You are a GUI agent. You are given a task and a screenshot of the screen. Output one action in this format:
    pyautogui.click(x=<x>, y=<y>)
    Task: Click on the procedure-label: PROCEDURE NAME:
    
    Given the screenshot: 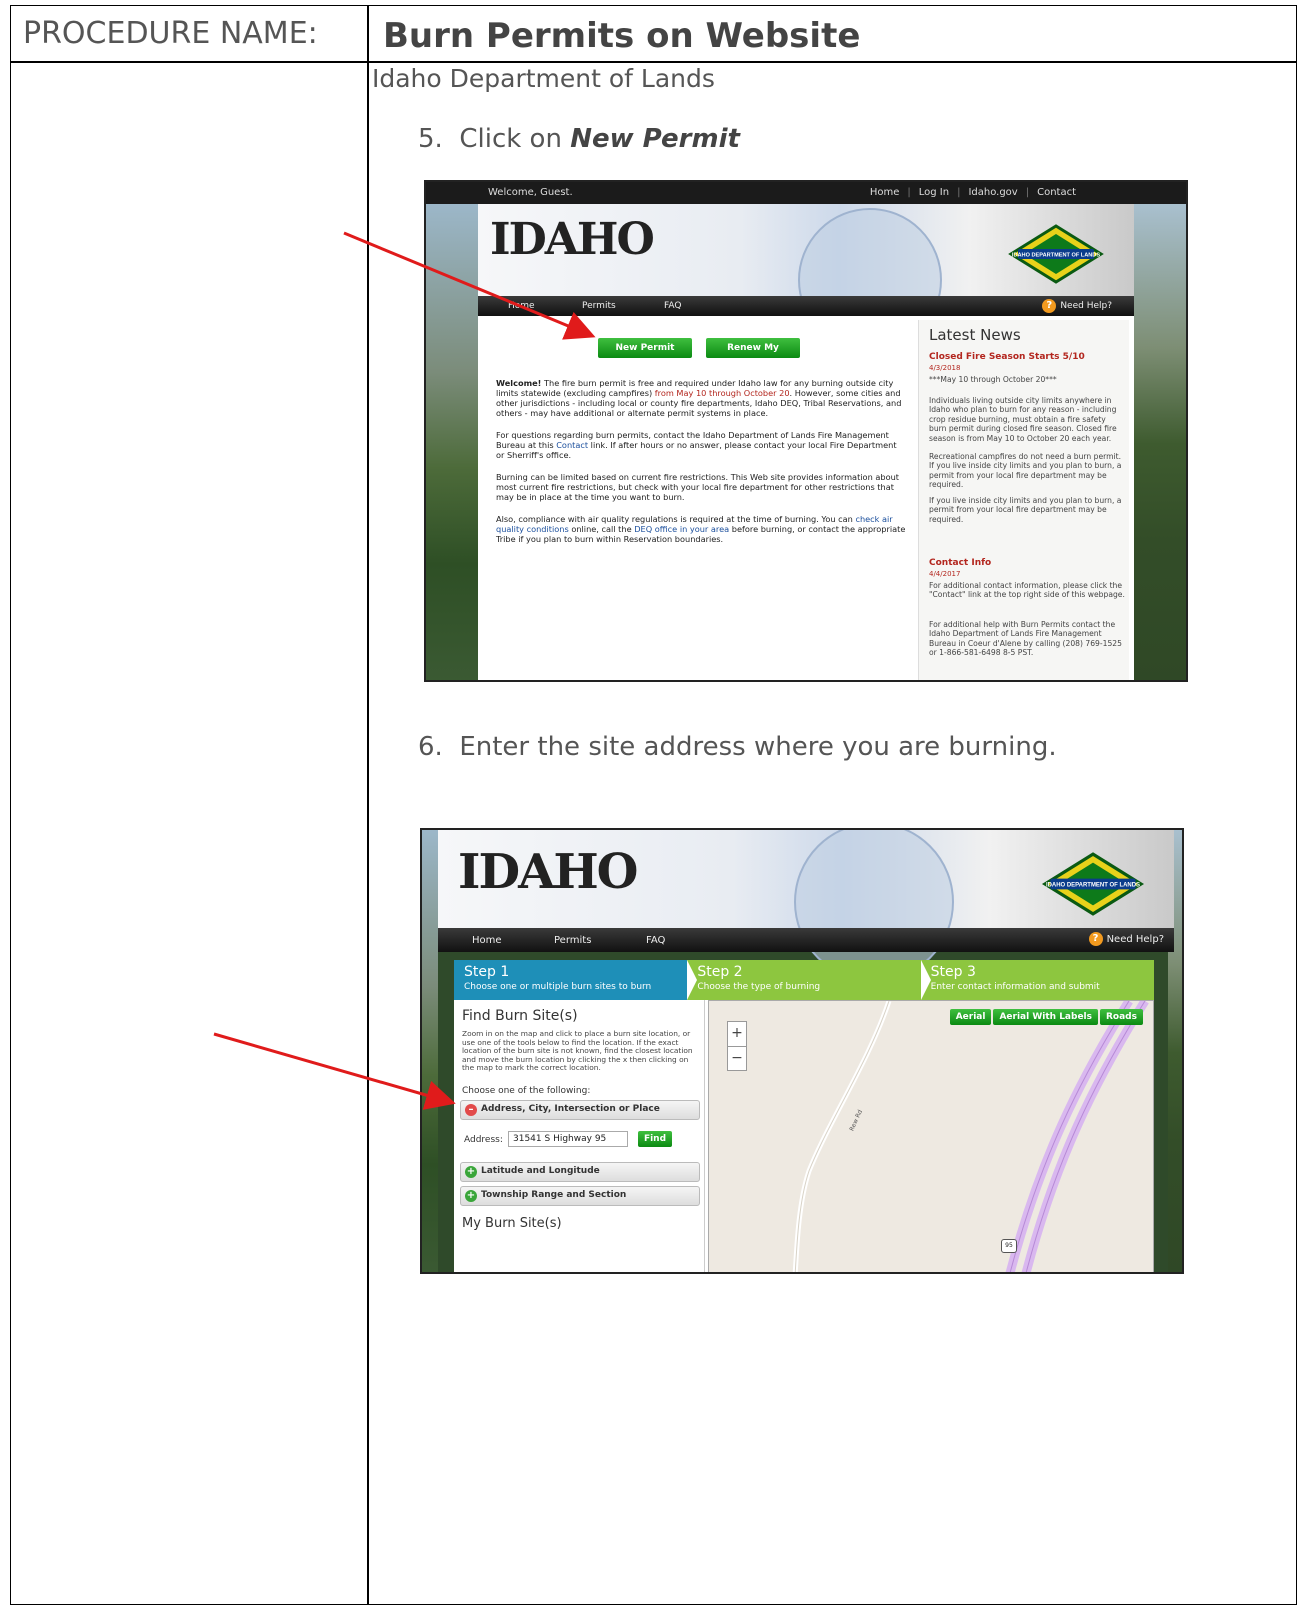 What is the action you would take?
    pyautogui.click(x=170, y=33)
    